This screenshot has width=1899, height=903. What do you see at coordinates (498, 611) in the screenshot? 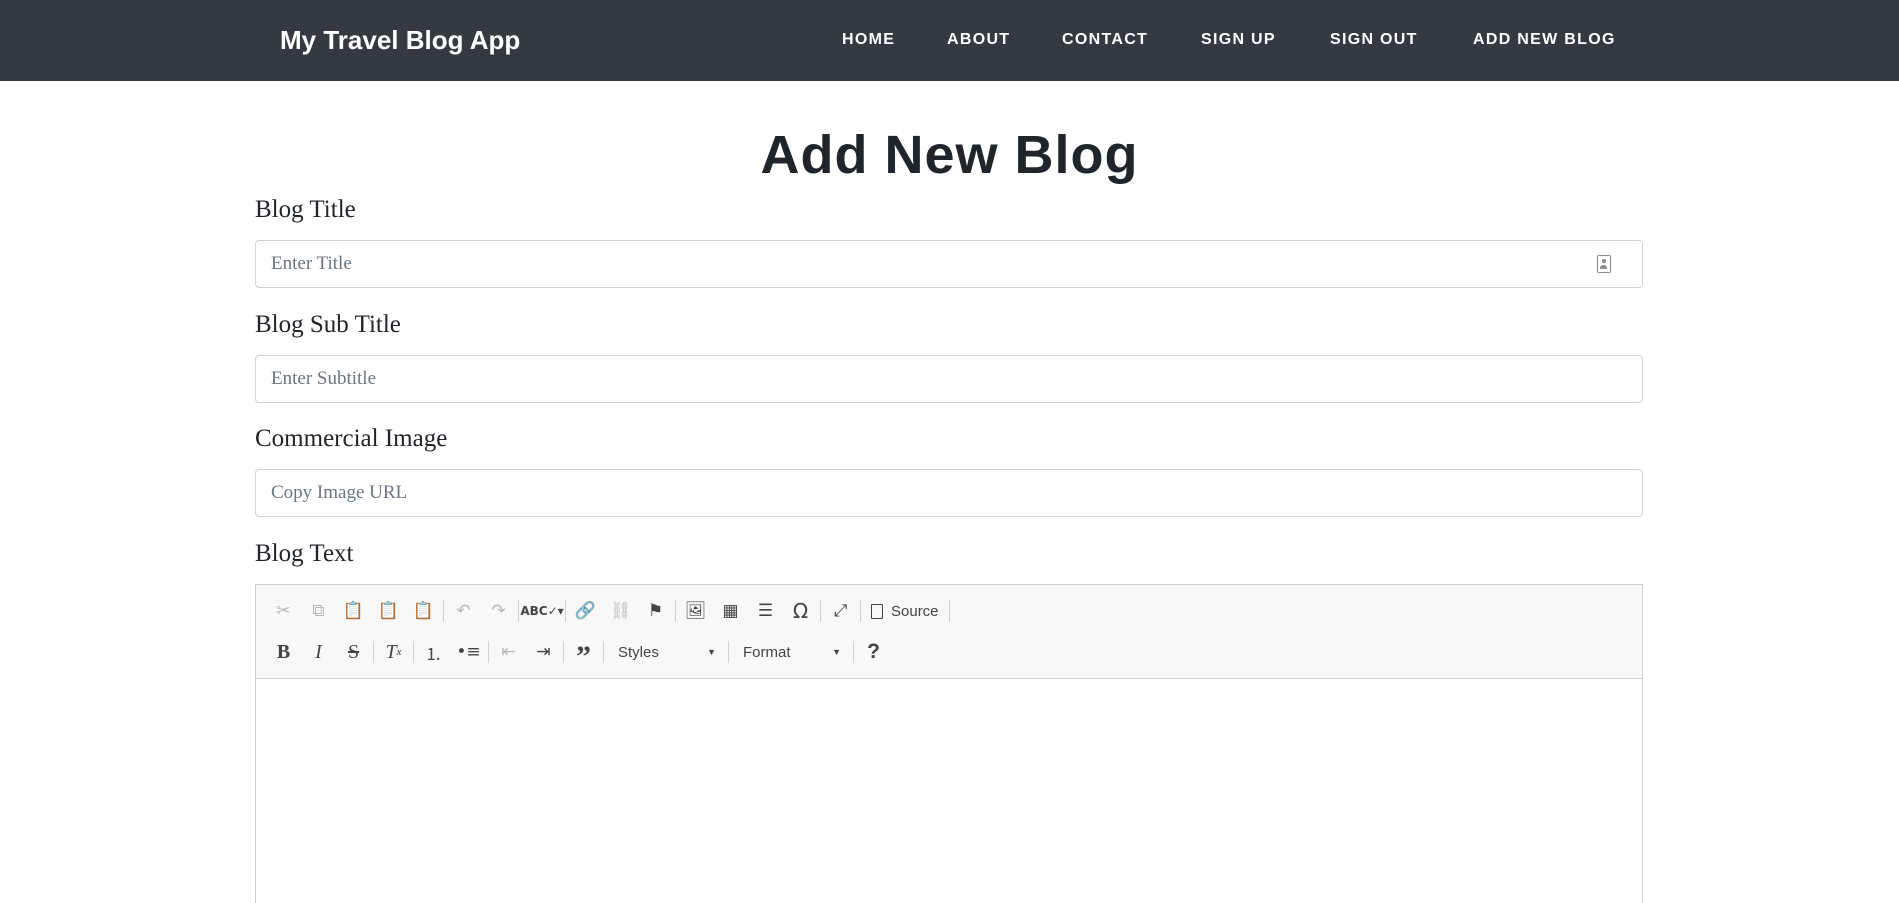
I see `redo-icon: ↷` at bounding box center [498, 611].